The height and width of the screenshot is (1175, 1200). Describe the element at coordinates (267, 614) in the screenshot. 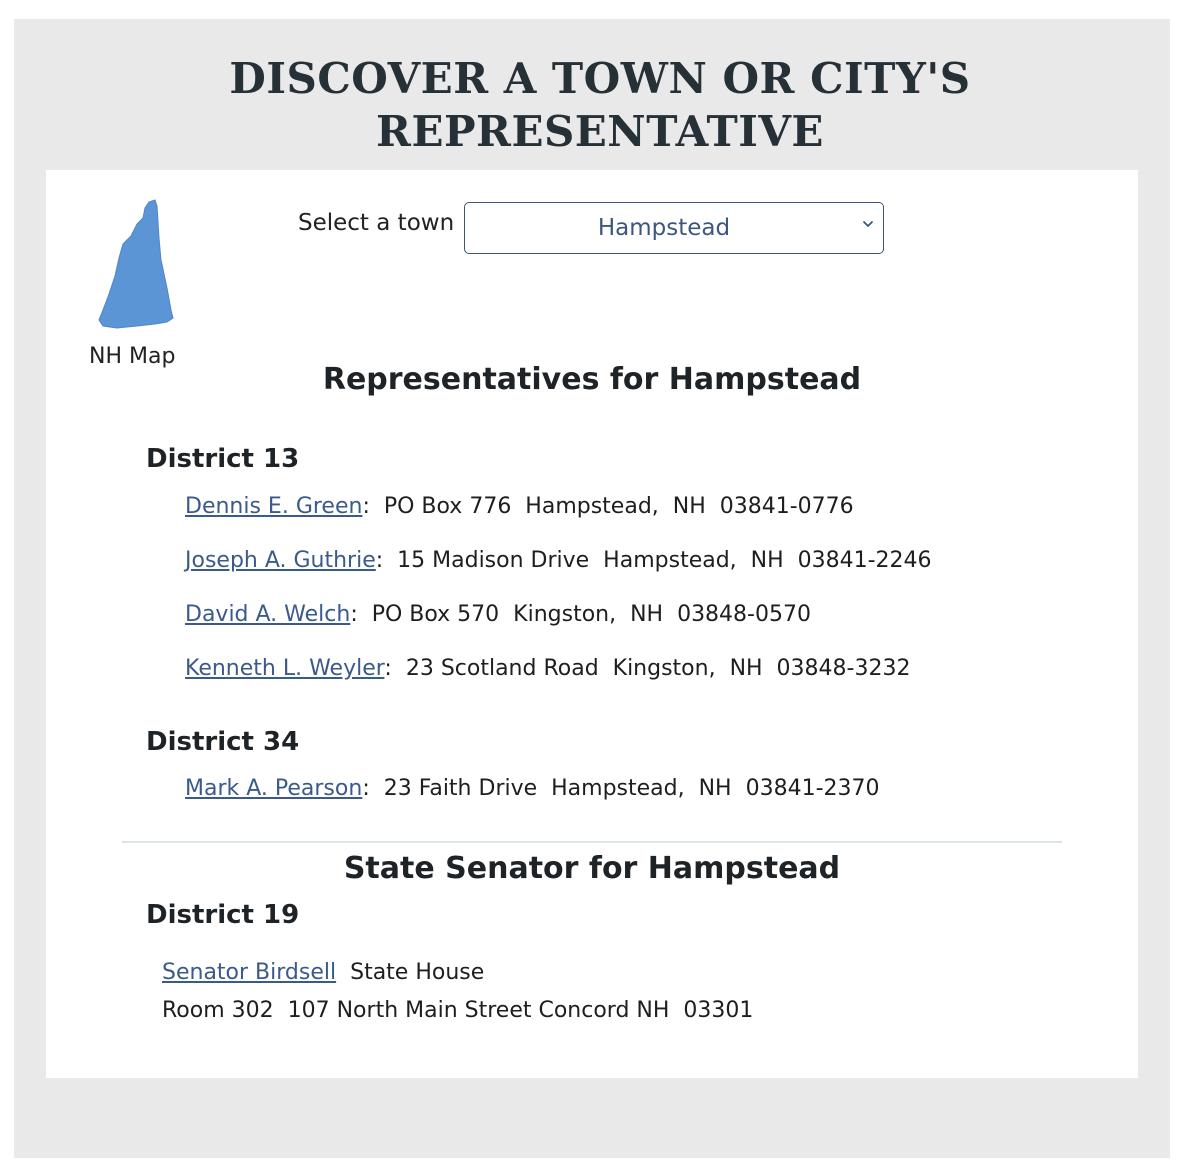

I see `rep-link-david-welch: David A. Welch` at that location.